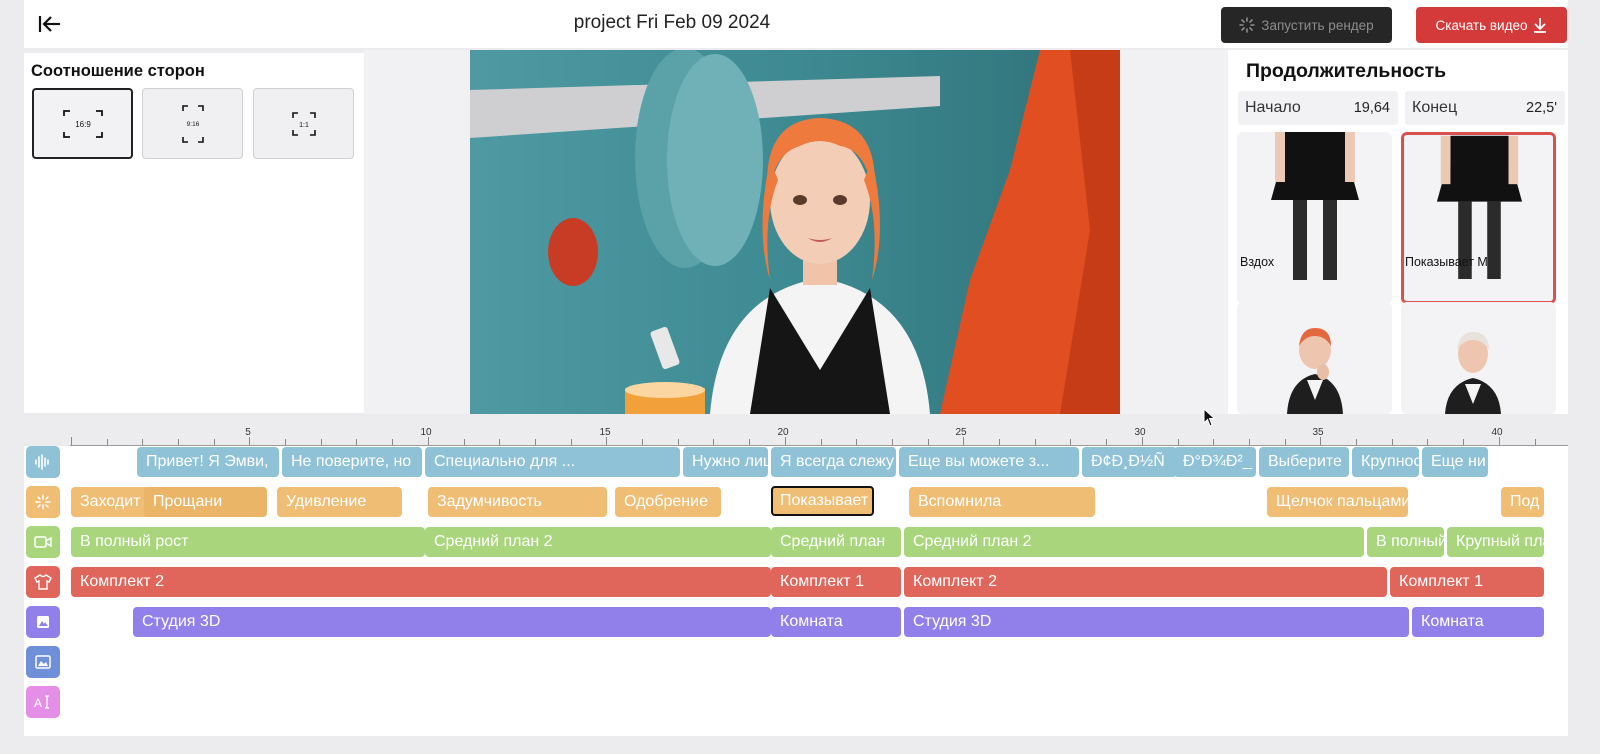  I want to click on aspect-16-9-button: 16:9, so click(82, 123).